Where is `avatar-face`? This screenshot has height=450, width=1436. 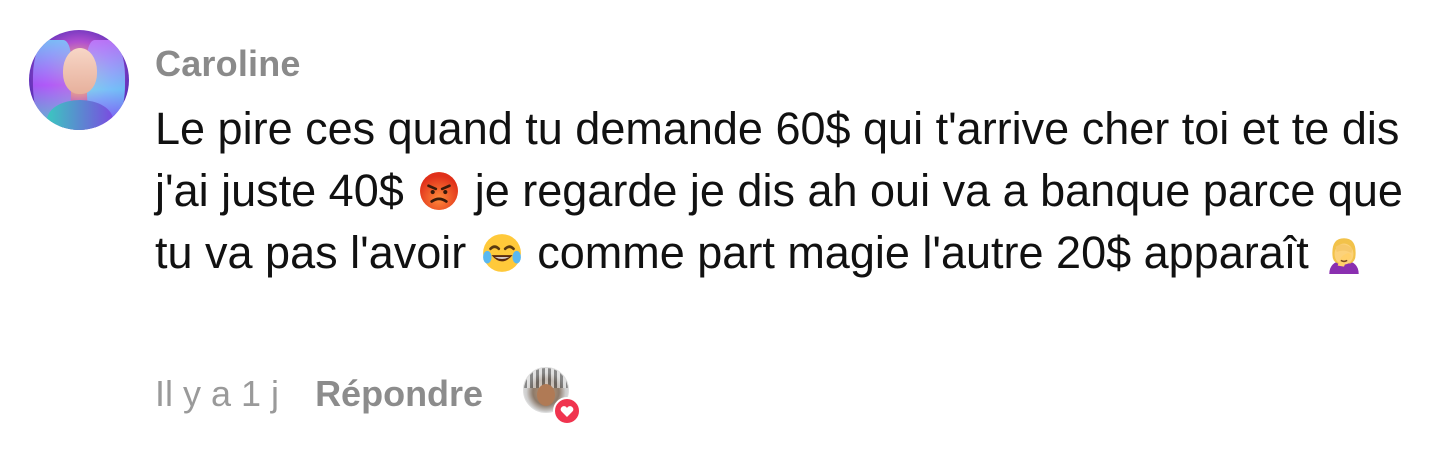 avatar-face is located at coordinates (80, 71).